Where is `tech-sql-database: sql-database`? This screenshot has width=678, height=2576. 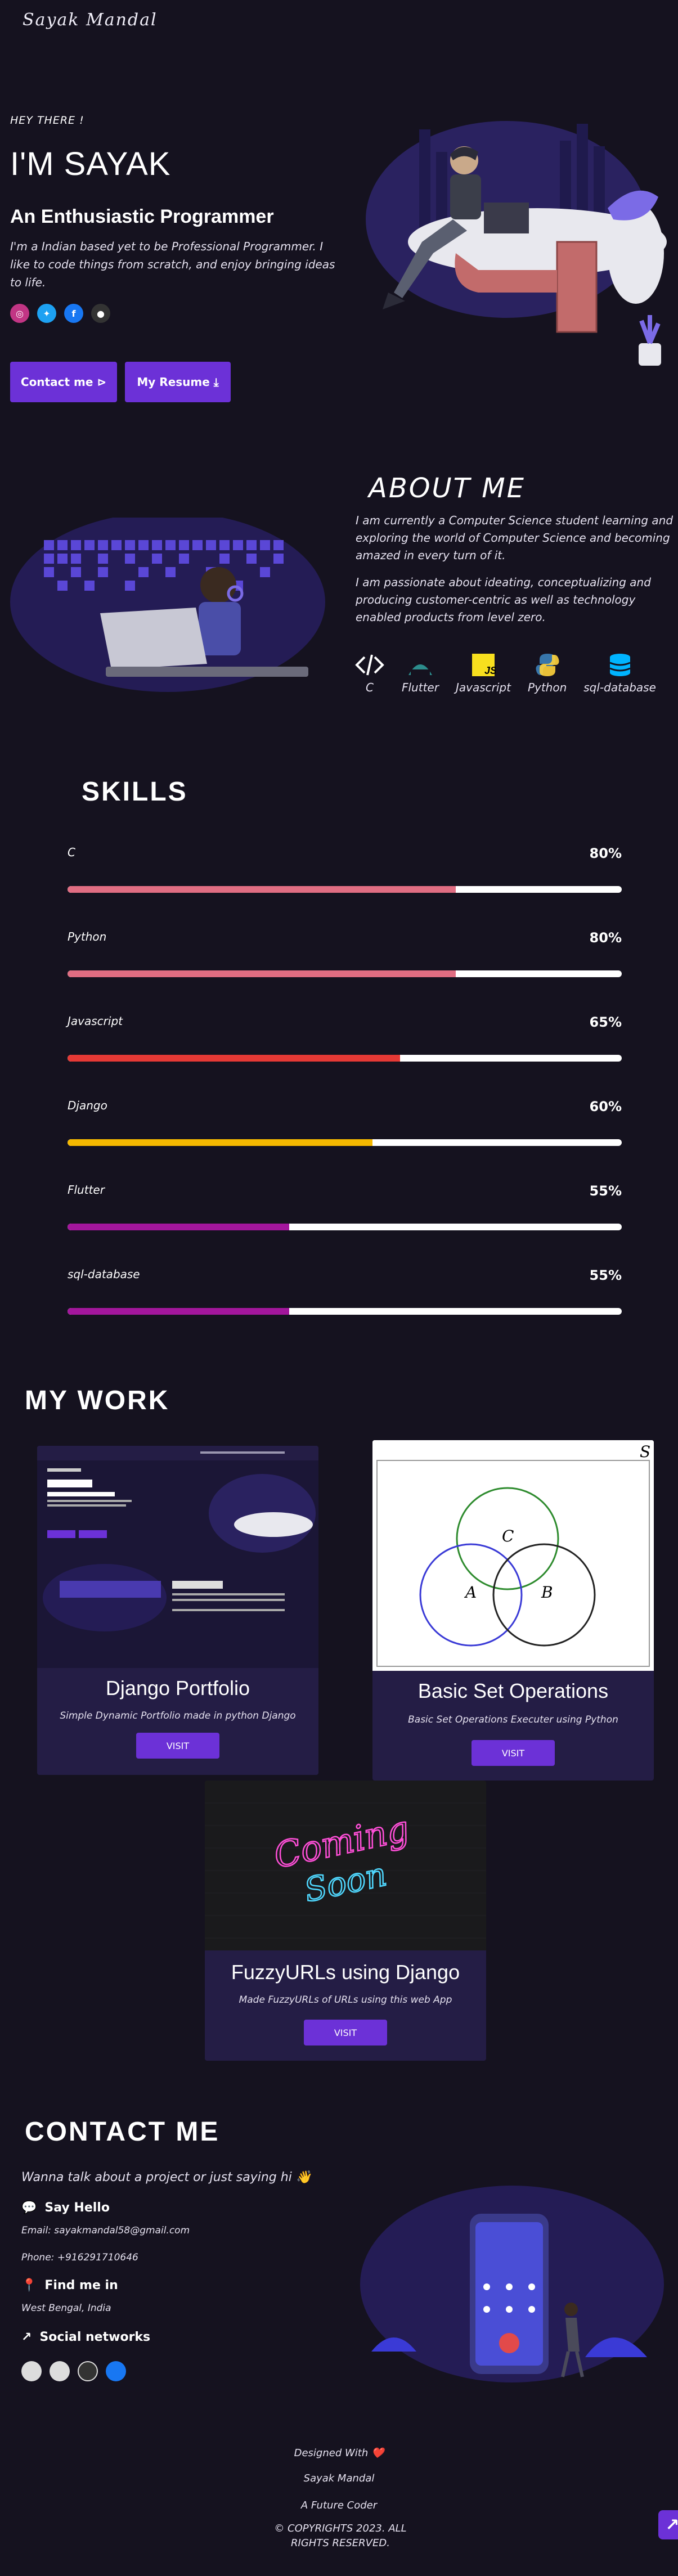 tech-sql-database: sql-database is located at coordinates (619, 673).